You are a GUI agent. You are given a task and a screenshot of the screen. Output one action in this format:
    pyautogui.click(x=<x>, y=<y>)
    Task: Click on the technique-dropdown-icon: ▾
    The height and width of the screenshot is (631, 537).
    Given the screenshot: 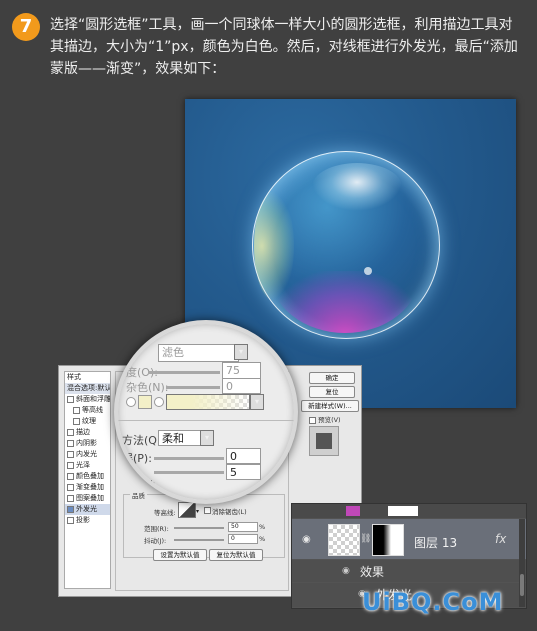 What is the action you would take?
    pyautogui.click(x=207, y=438)
    